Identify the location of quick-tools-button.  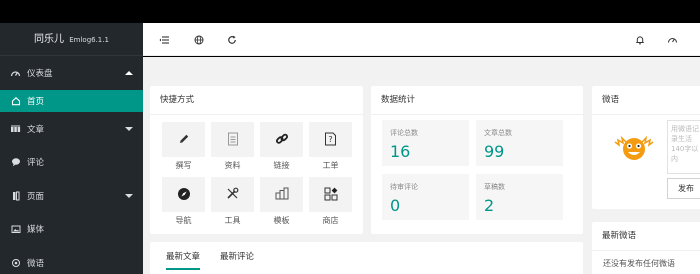
(232, 194).